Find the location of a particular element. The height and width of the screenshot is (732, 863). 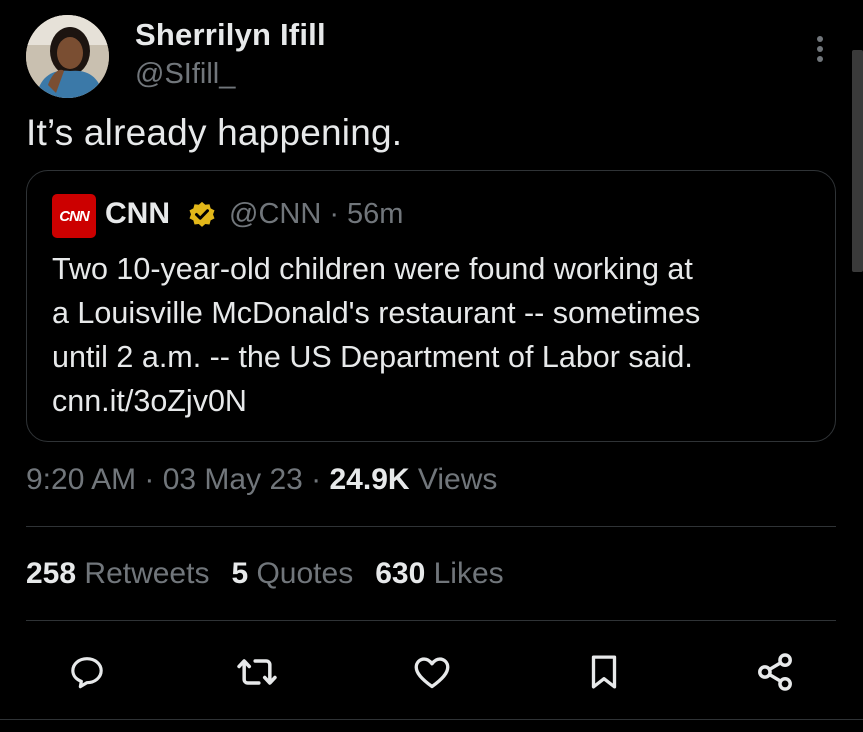

like-icon is located at coordinates (432, 673).